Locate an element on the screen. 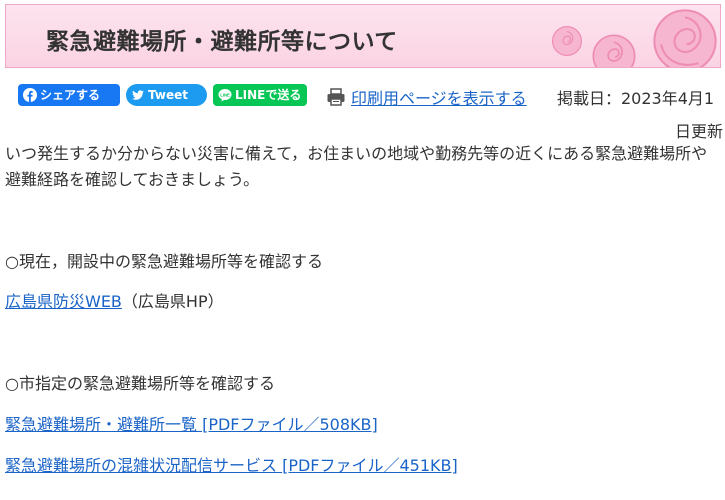 This screenshot has height=500, width=725. congestion-service-pdf-link: 緊急避難場所の混雑状況配信サービス [PDFファイル／451KB] is located at coordinates (231, 465).